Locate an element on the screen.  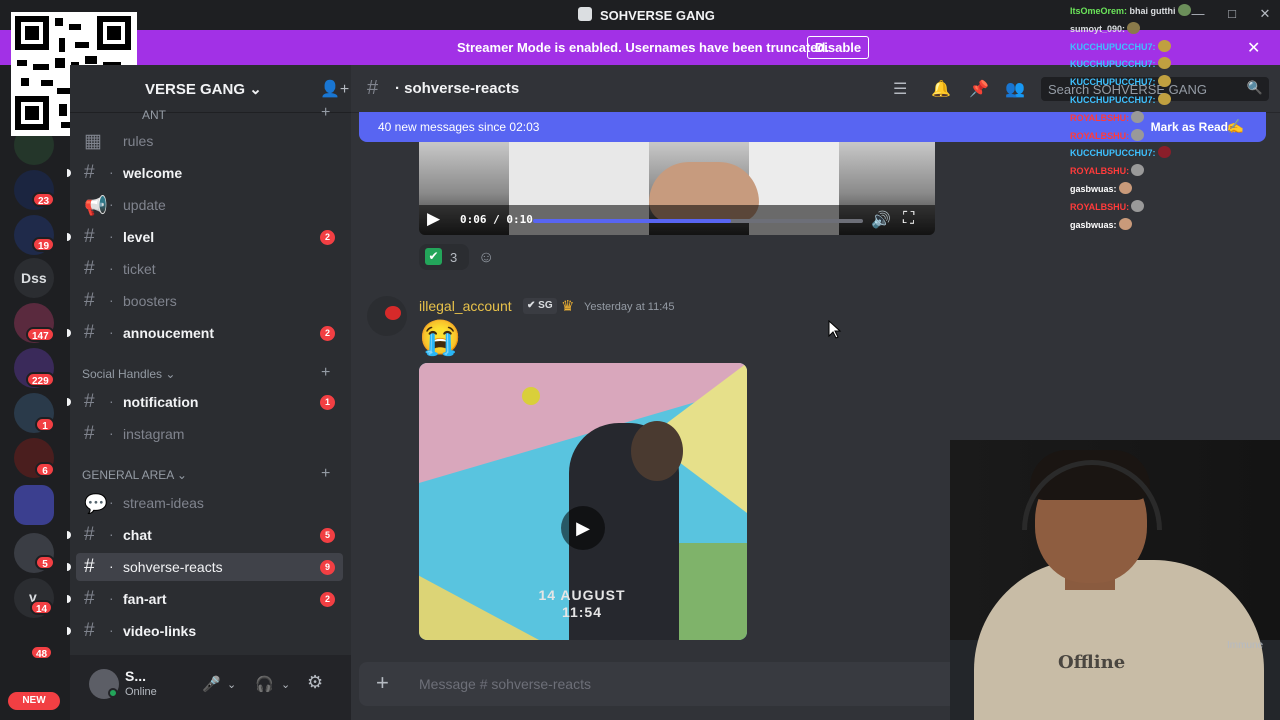
server-badge: 48 is located at coordinates (42, 652).